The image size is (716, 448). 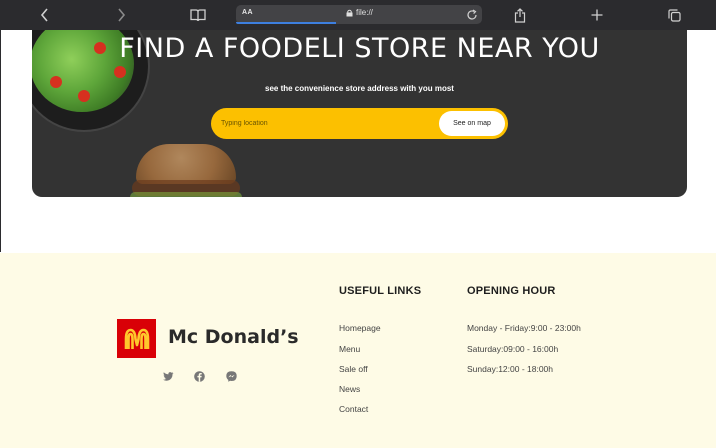 I want to click on chevron-right-icon, so click(x=122, y=15).